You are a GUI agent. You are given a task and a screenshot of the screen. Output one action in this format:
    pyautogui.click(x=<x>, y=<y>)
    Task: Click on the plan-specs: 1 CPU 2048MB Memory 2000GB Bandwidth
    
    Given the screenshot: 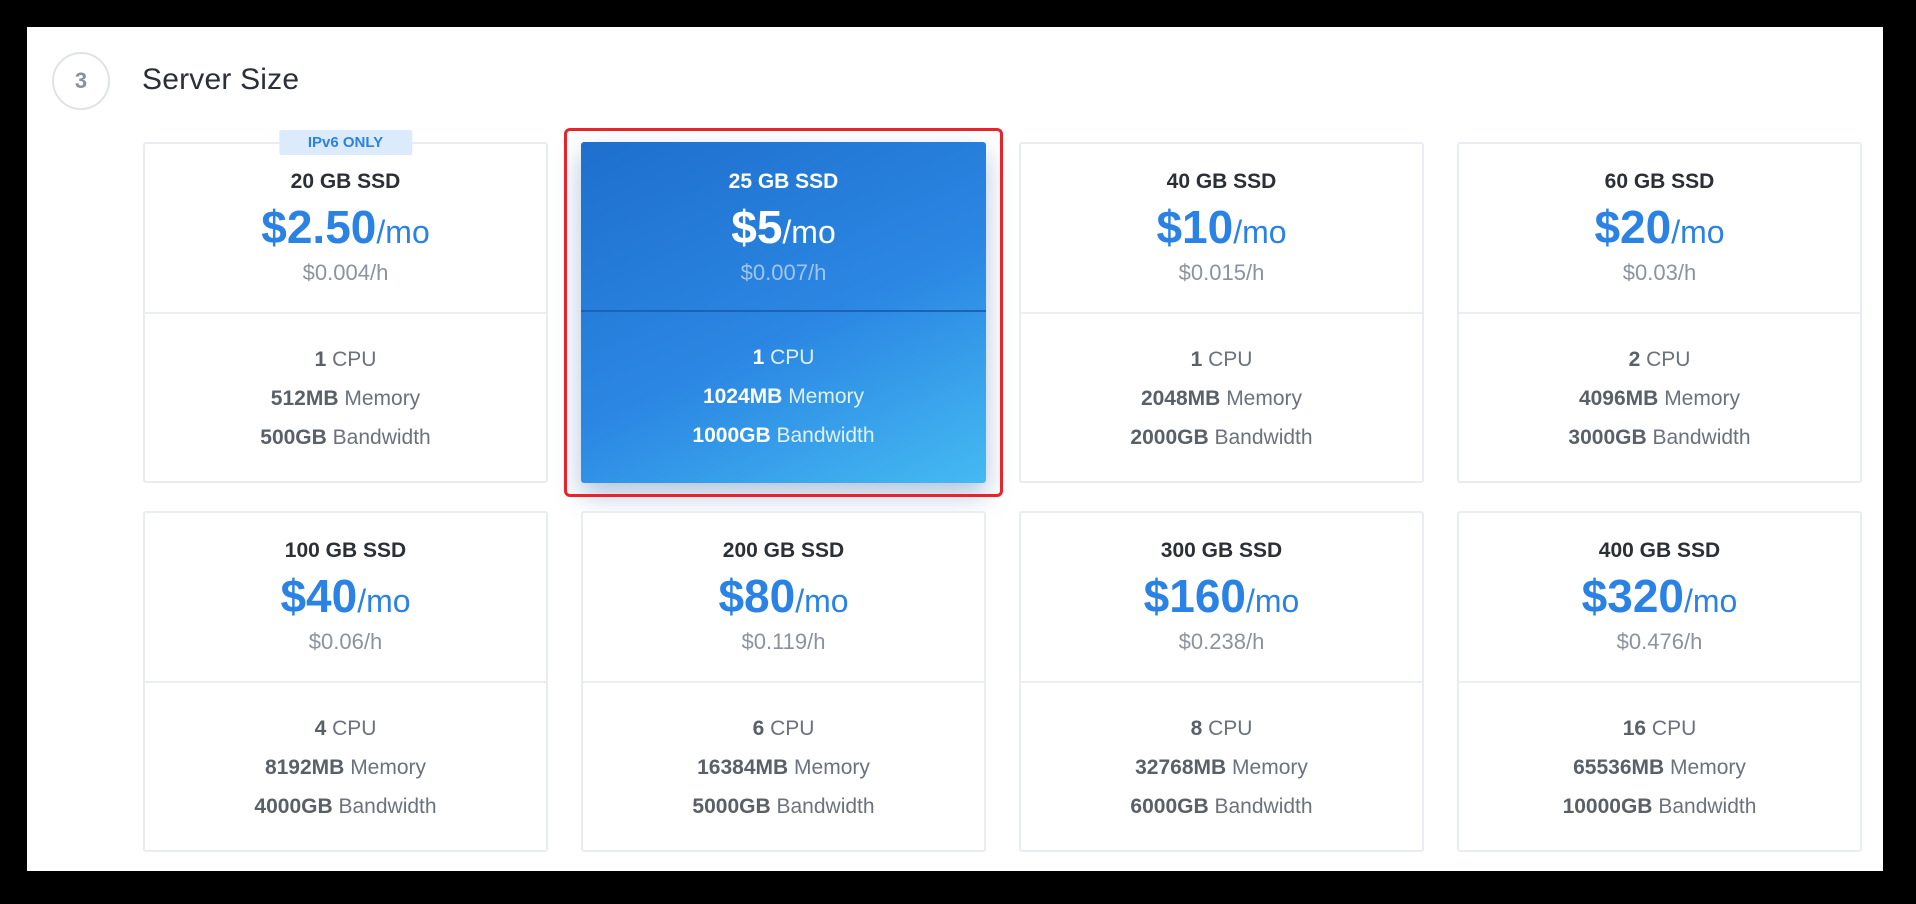 What is the action you would take?
    pyautogui.click(x=1221, y=397)
    